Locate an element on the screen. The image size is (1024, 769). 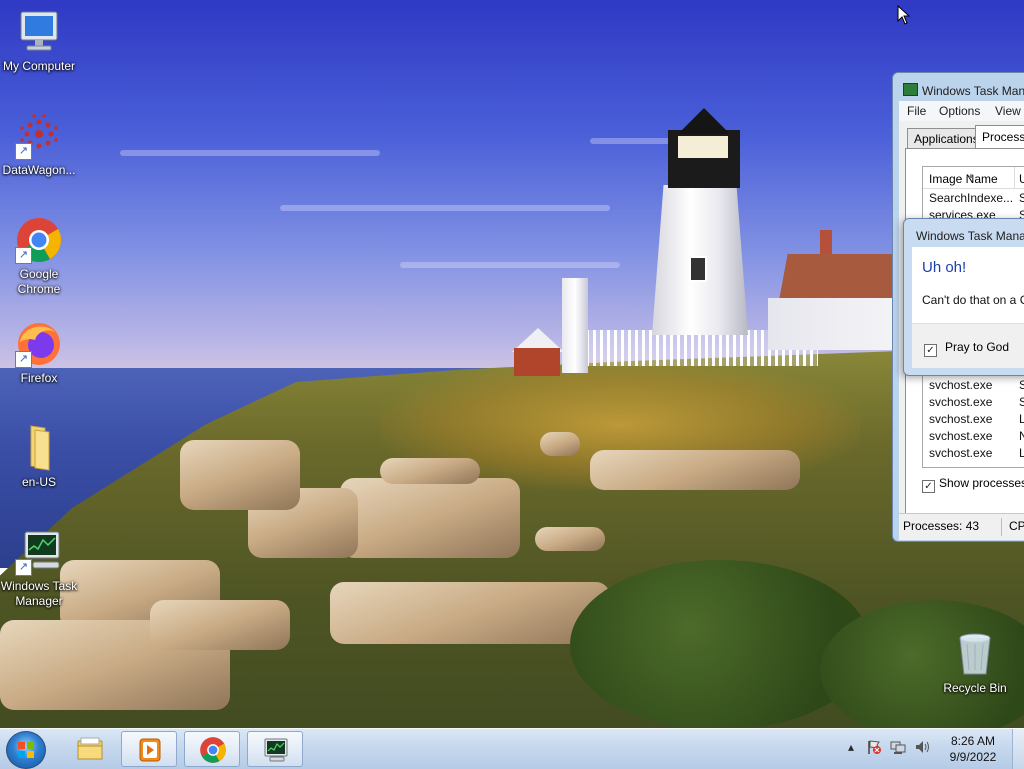
column-header-image-name: ▲ Image Name is located at coordinates (969, 178).